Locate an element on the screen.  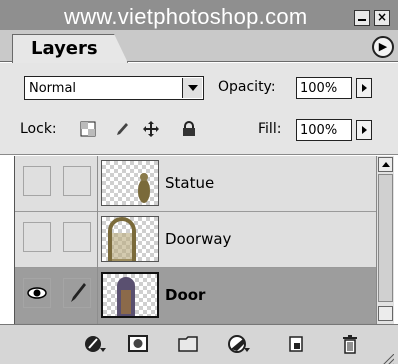
layer-style-icon is located at coordinates (95, 344).